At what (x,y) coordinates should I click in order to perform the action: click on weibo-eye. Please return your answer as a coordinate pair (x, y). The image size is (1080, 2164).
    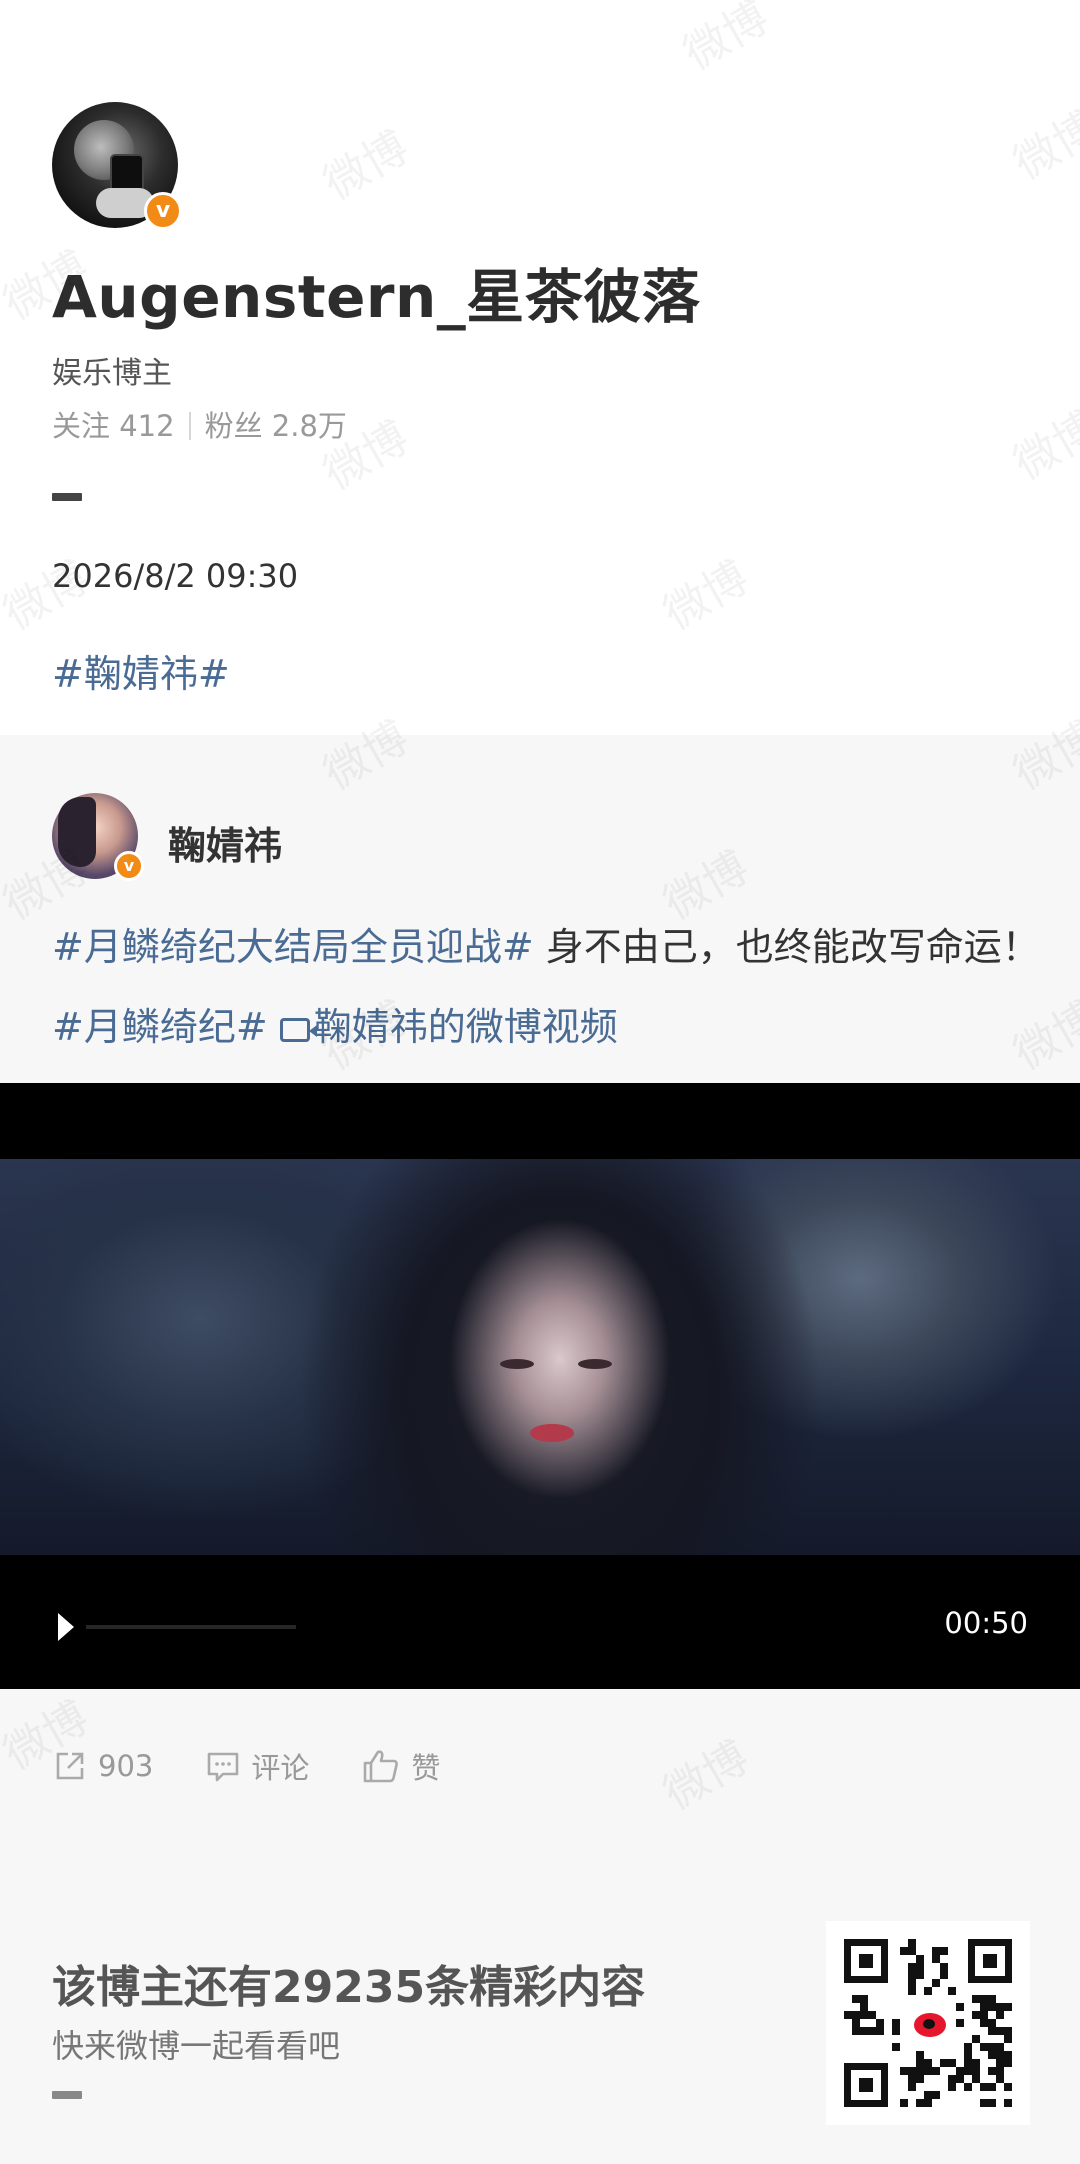
    Looking at the image, I should click on (930, 2025).